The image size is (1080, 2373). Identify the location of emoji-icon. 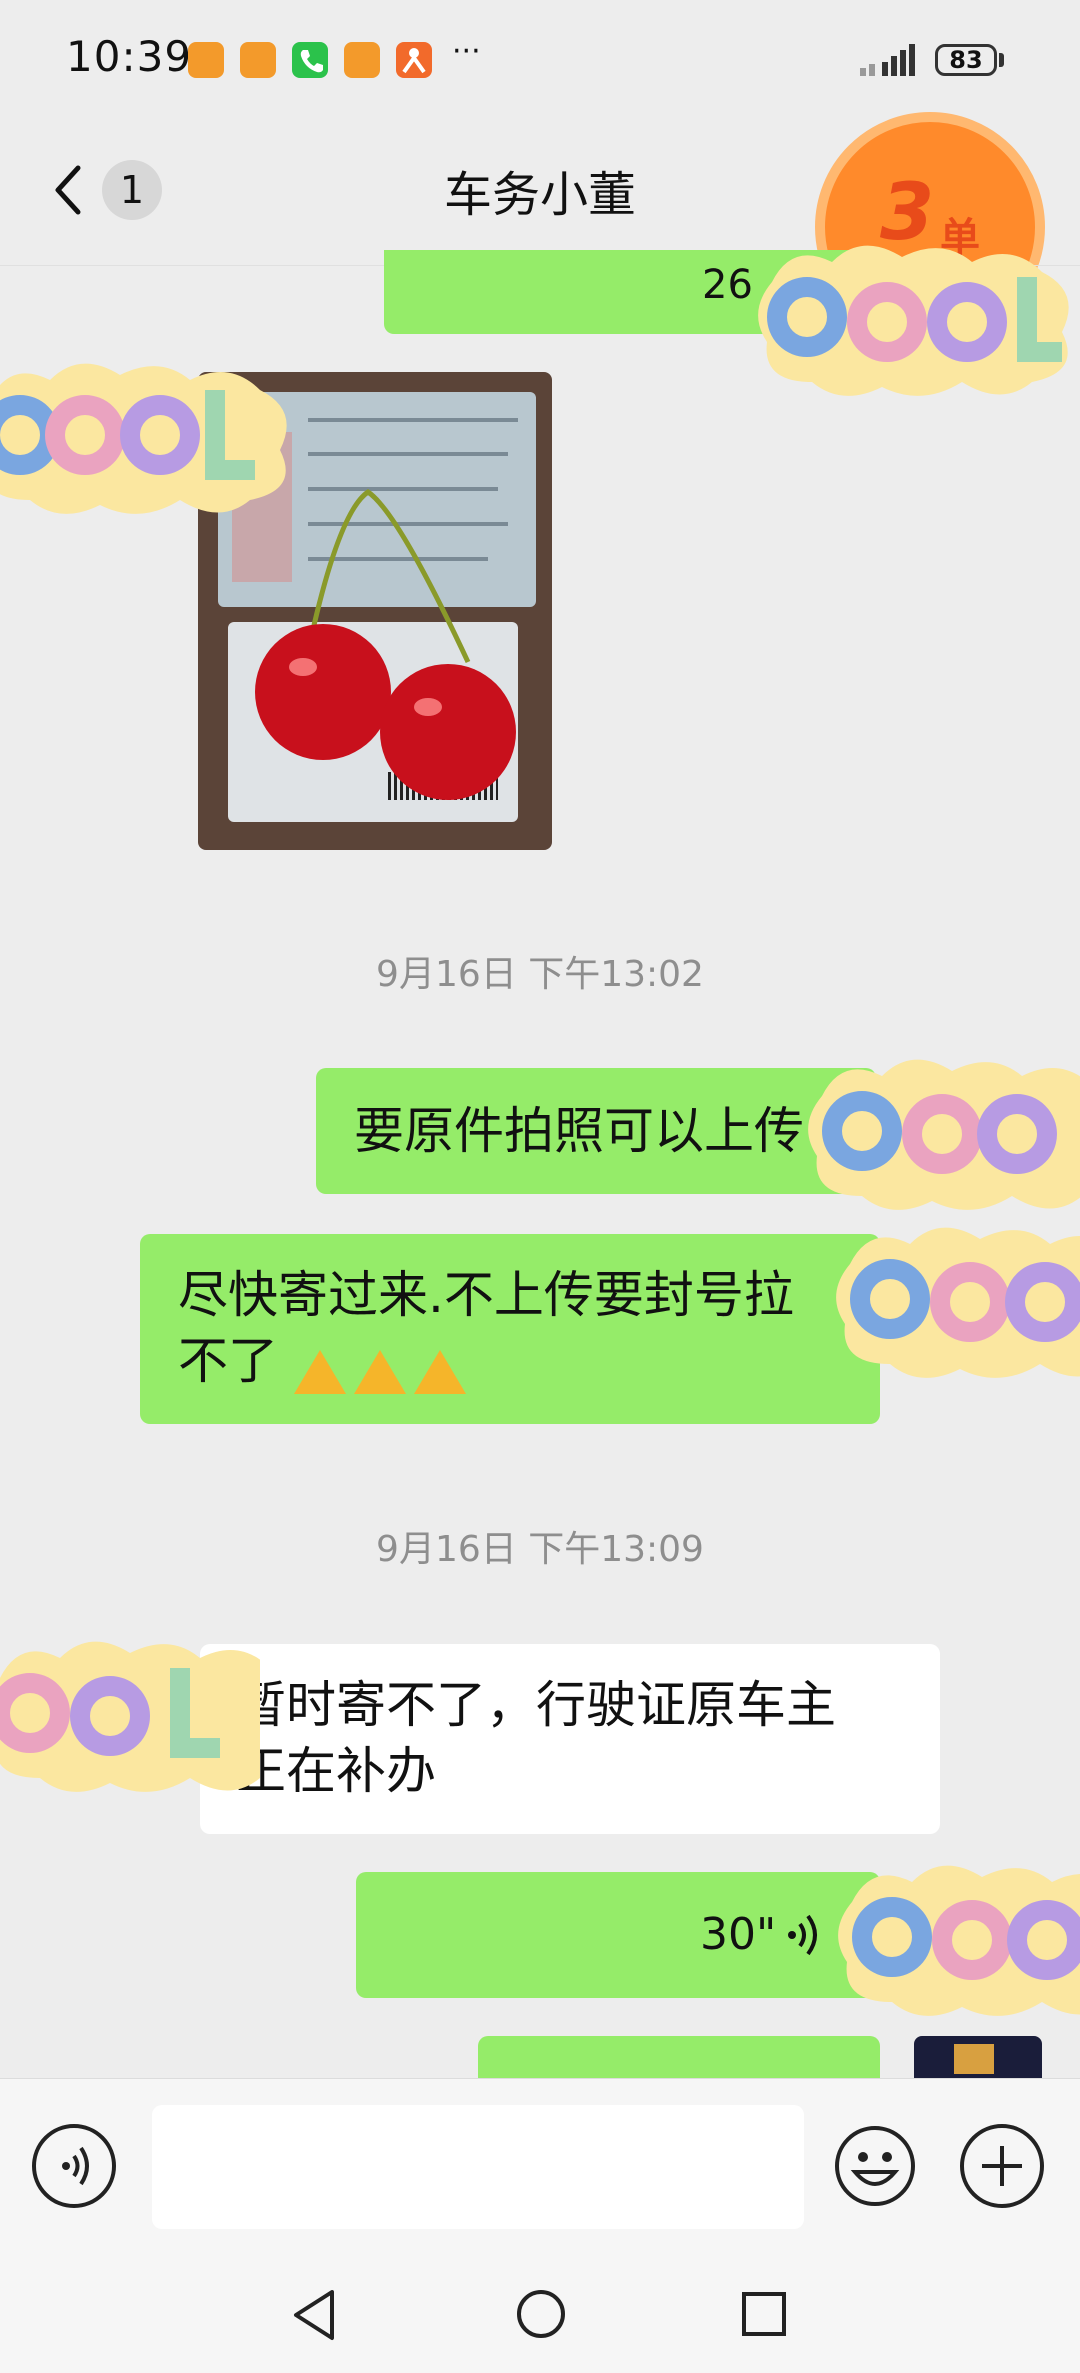
(875, 2166).